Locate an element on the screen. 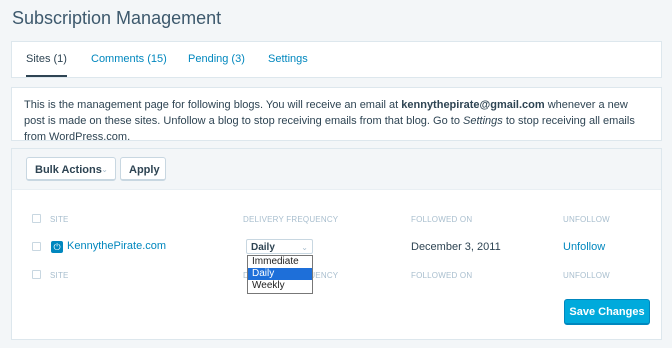 The image size is (672, 348). header-site: SITE is located at coordinates (59, 219).